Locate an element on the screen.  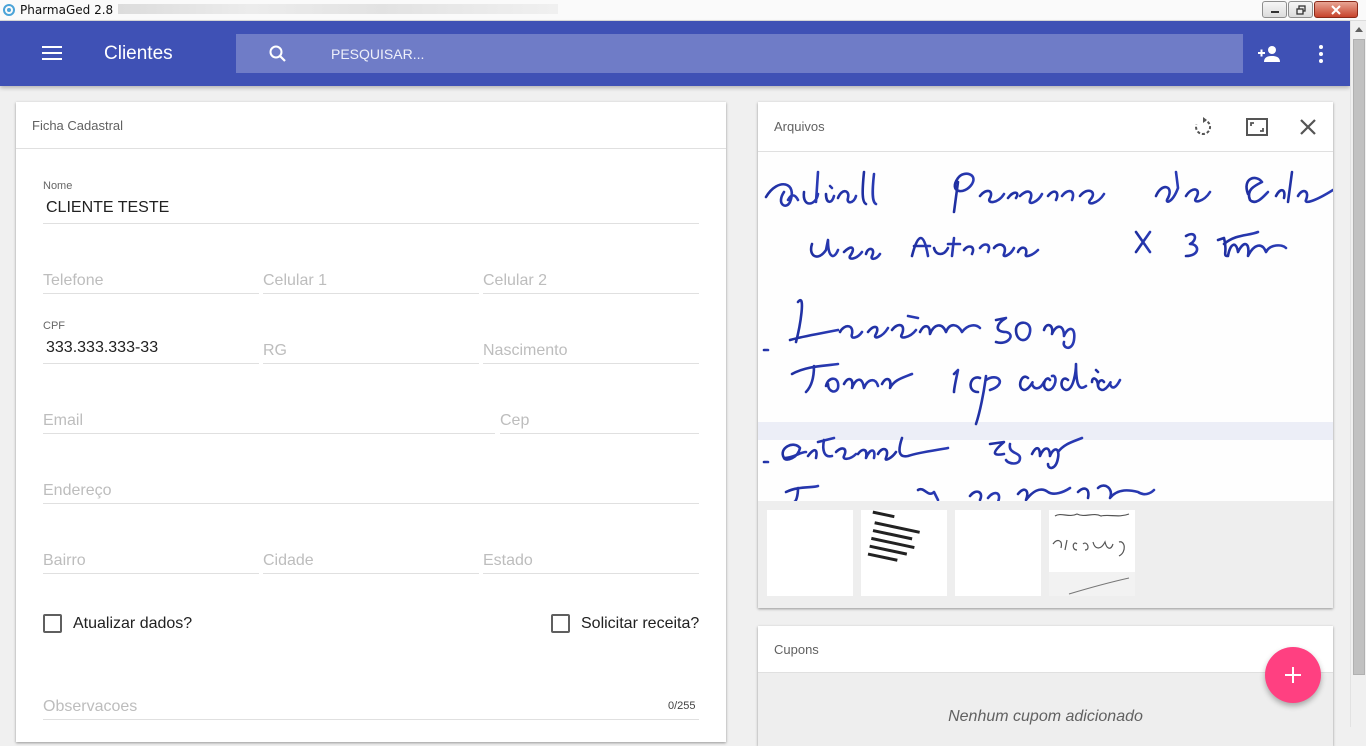
card-title: Arquivos is located at coordinates (799, 126).